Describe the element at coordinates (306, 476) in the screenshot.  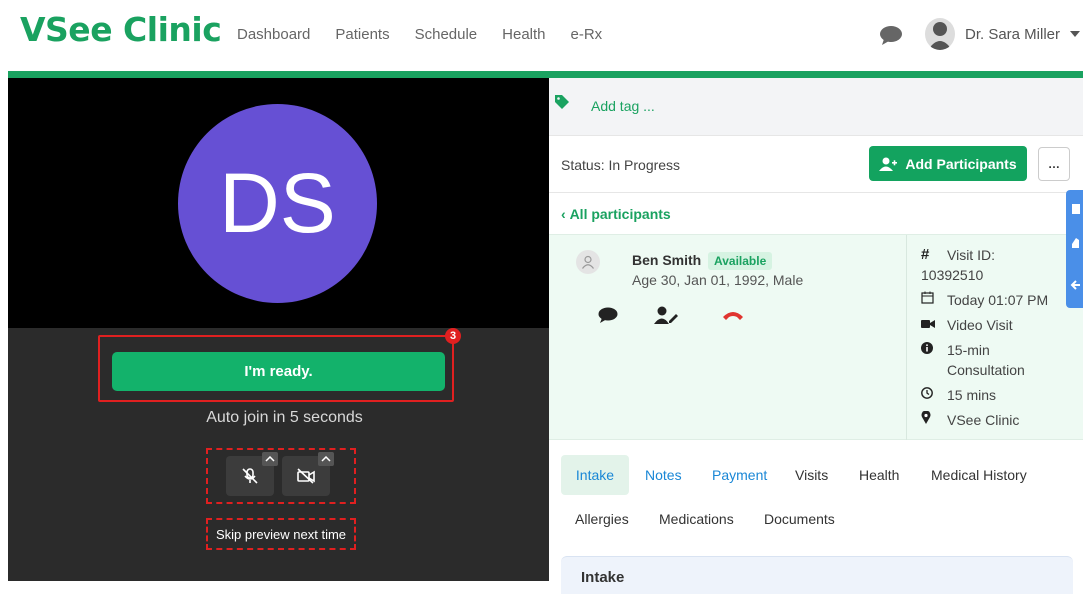
I see `camera-off-icon` at that location.